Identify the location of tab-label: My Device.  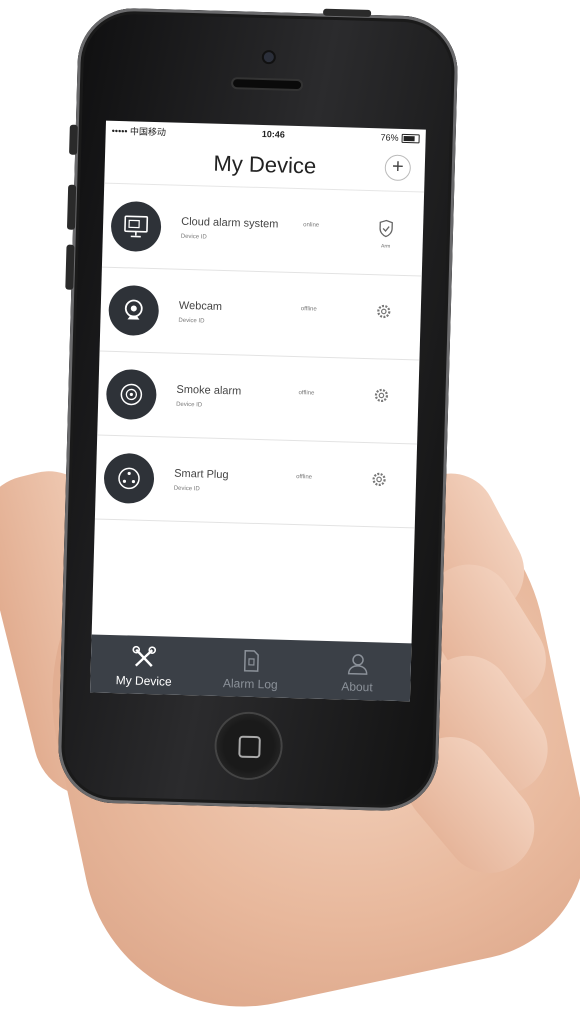
(144, 681).